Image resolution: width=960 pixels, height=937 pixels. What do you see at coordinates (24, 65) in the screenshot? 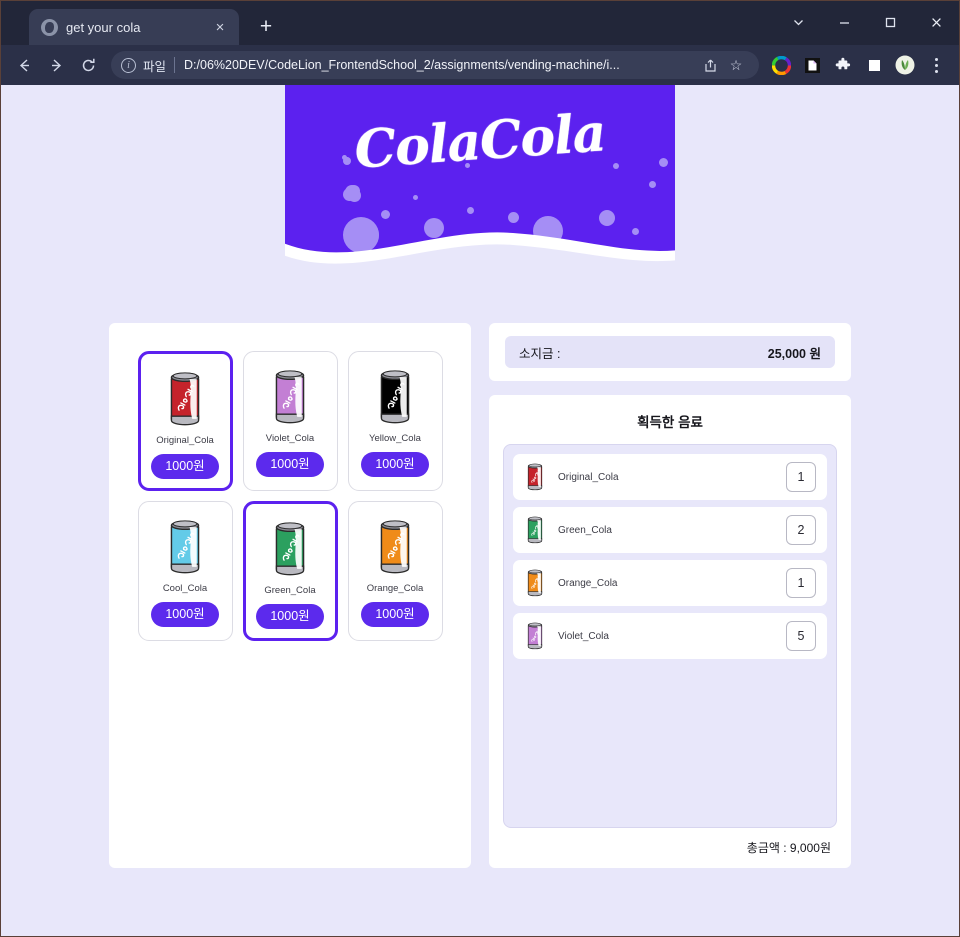
I see `back-icon` at bounding box center [24, 65].